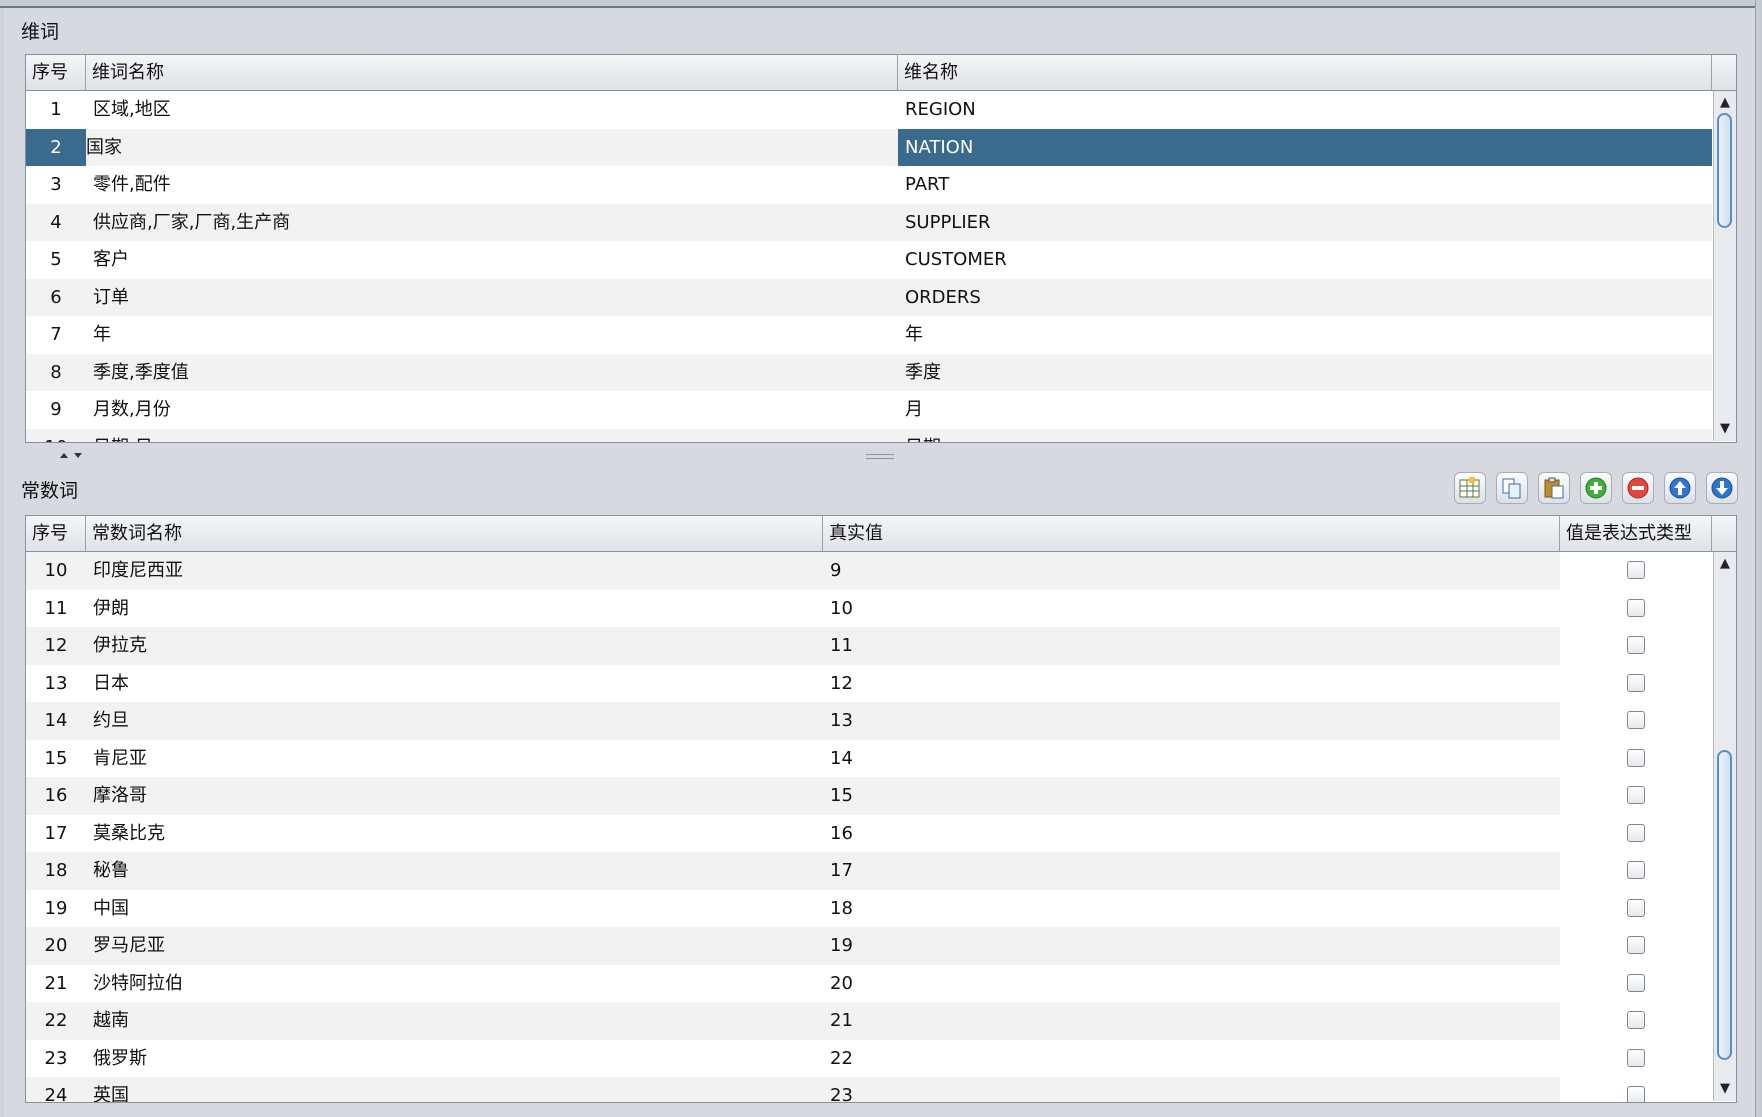 The image size is (1762, 1117). I want to click on constant-name-cell: 肯尼亚, so click(454, 759).